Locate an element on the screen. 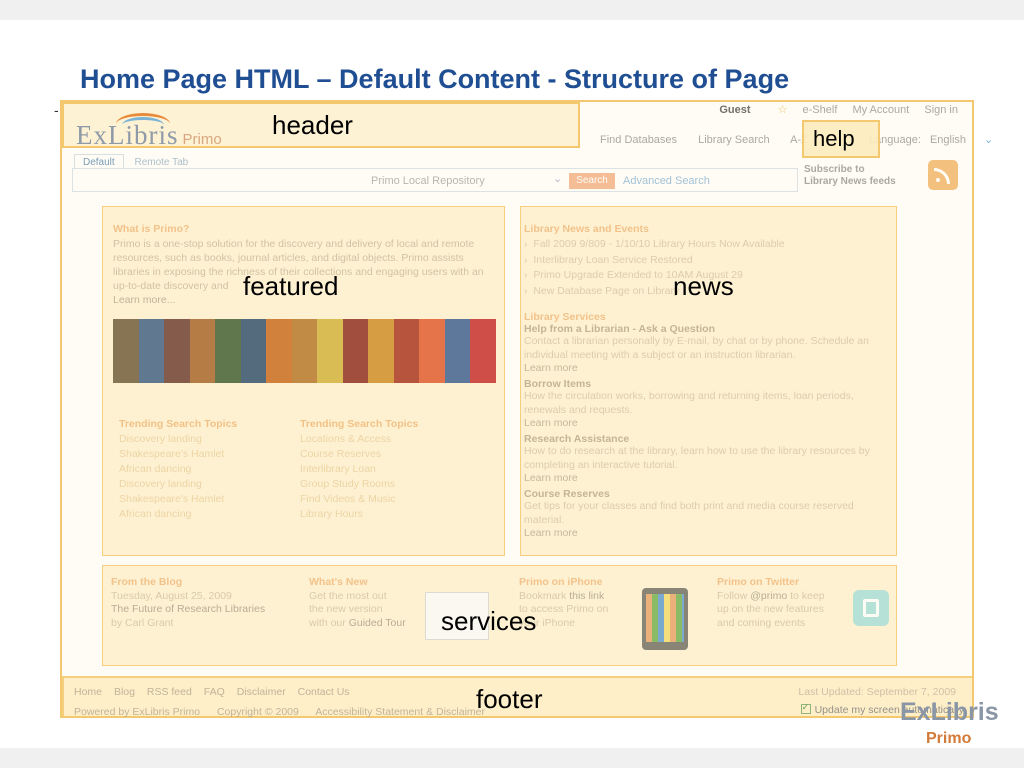 This screenshot has height=768, width=1024. slide-bottom-band is located at coordinates (512, 758).